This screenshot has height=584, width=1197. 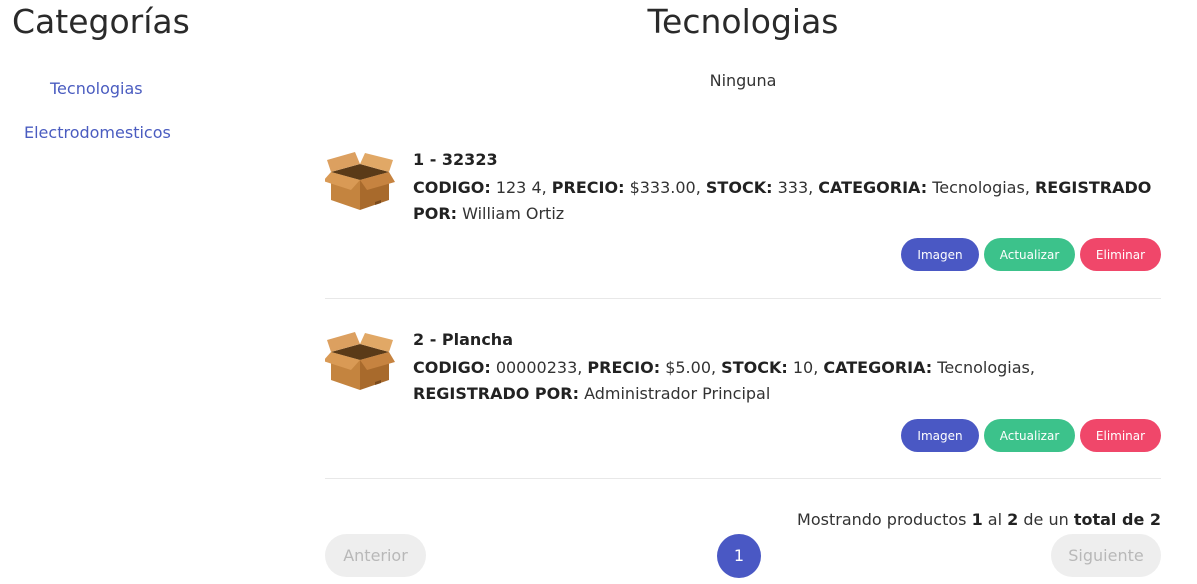 I want to click on product-title: 1 - 32323, so click(x=455, y=159).